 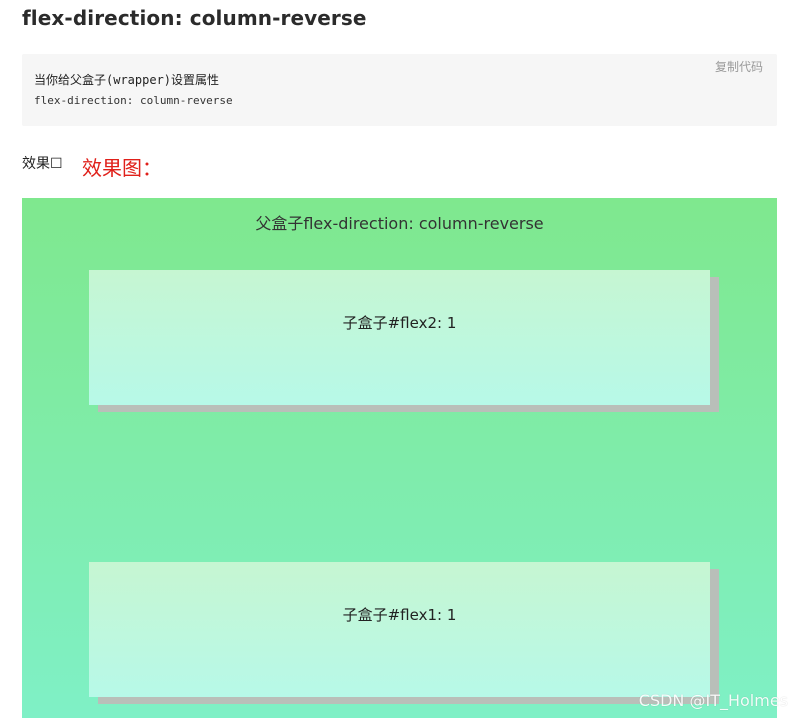 What do you see at coordinates (739, 66) in the screenshot?
I see `copy-code-button: 复制代码` at bounding box center [739, 66].